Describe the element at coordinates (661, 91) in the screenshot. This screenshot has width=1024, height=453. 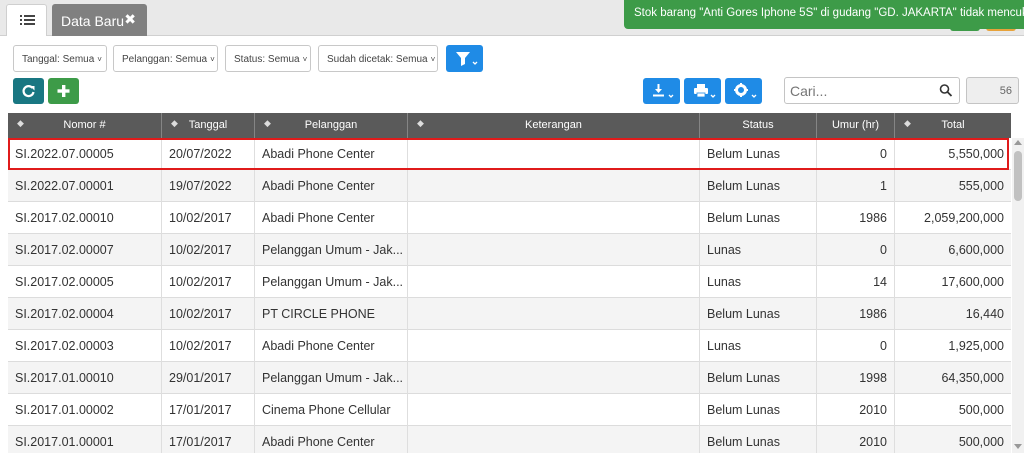
I see `download-dropdown-button` at that location.